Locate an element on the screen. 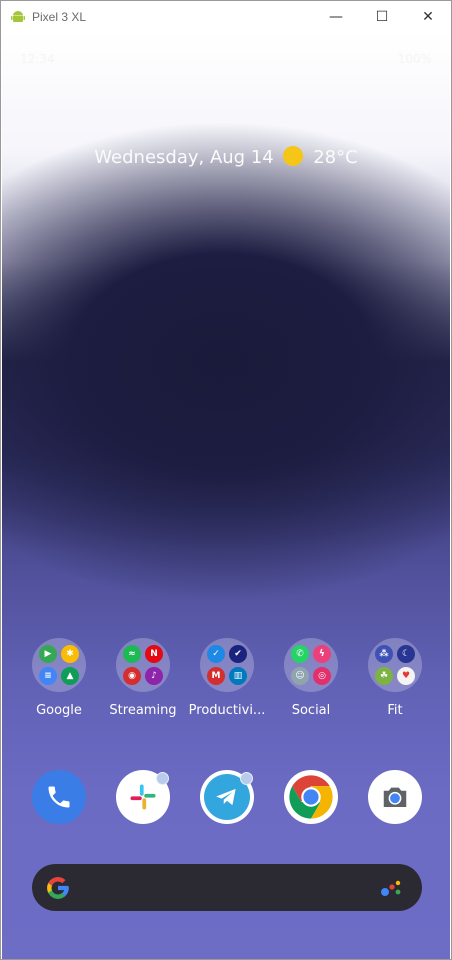 This screenshot has height=960, width=452. folder-fit: ⁂ ☾ ☘ ♥ Fit is located at coordinates (395, 678).